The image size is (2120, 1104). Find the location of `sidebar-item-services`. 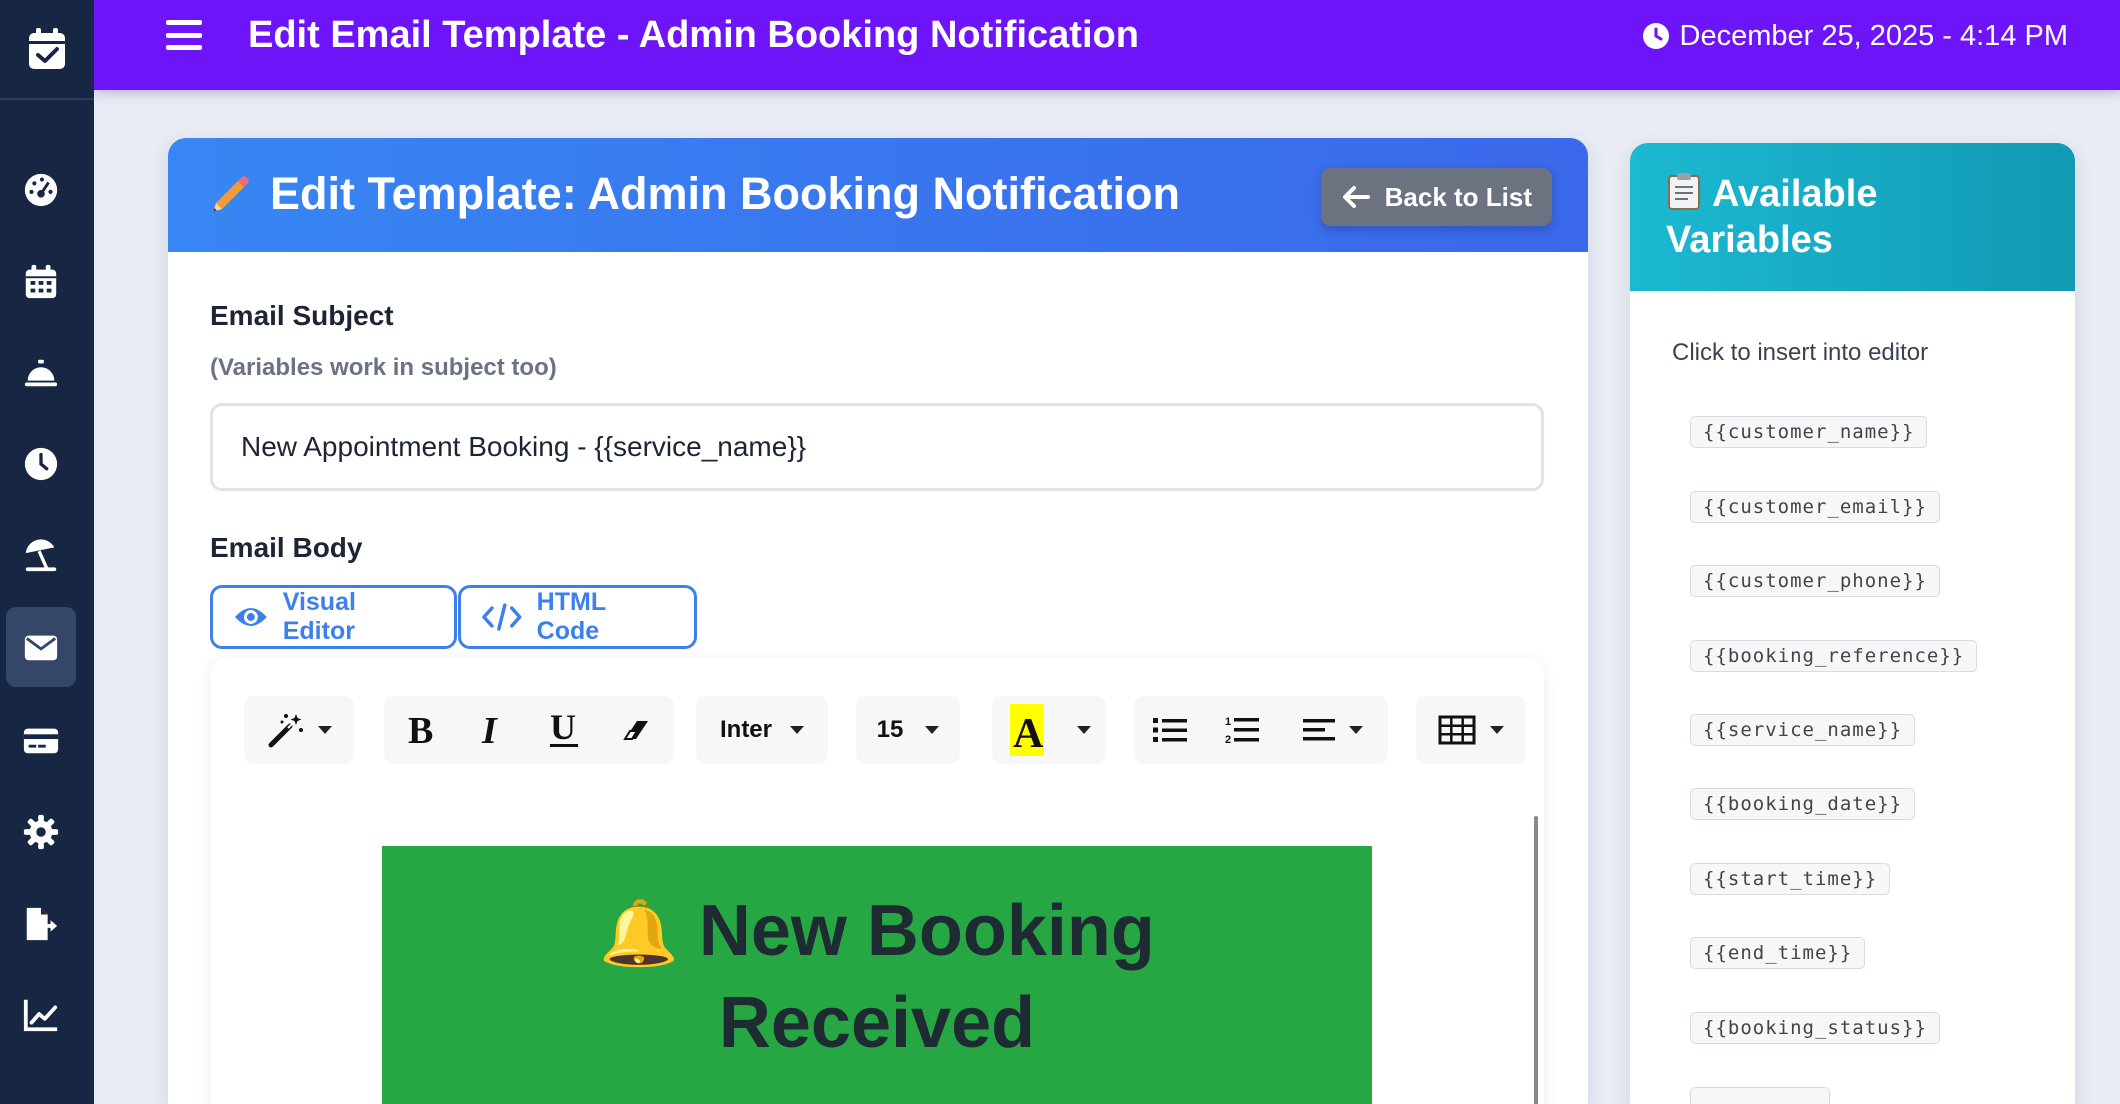

sidebar-item-services is located at coordinates (41, 373).